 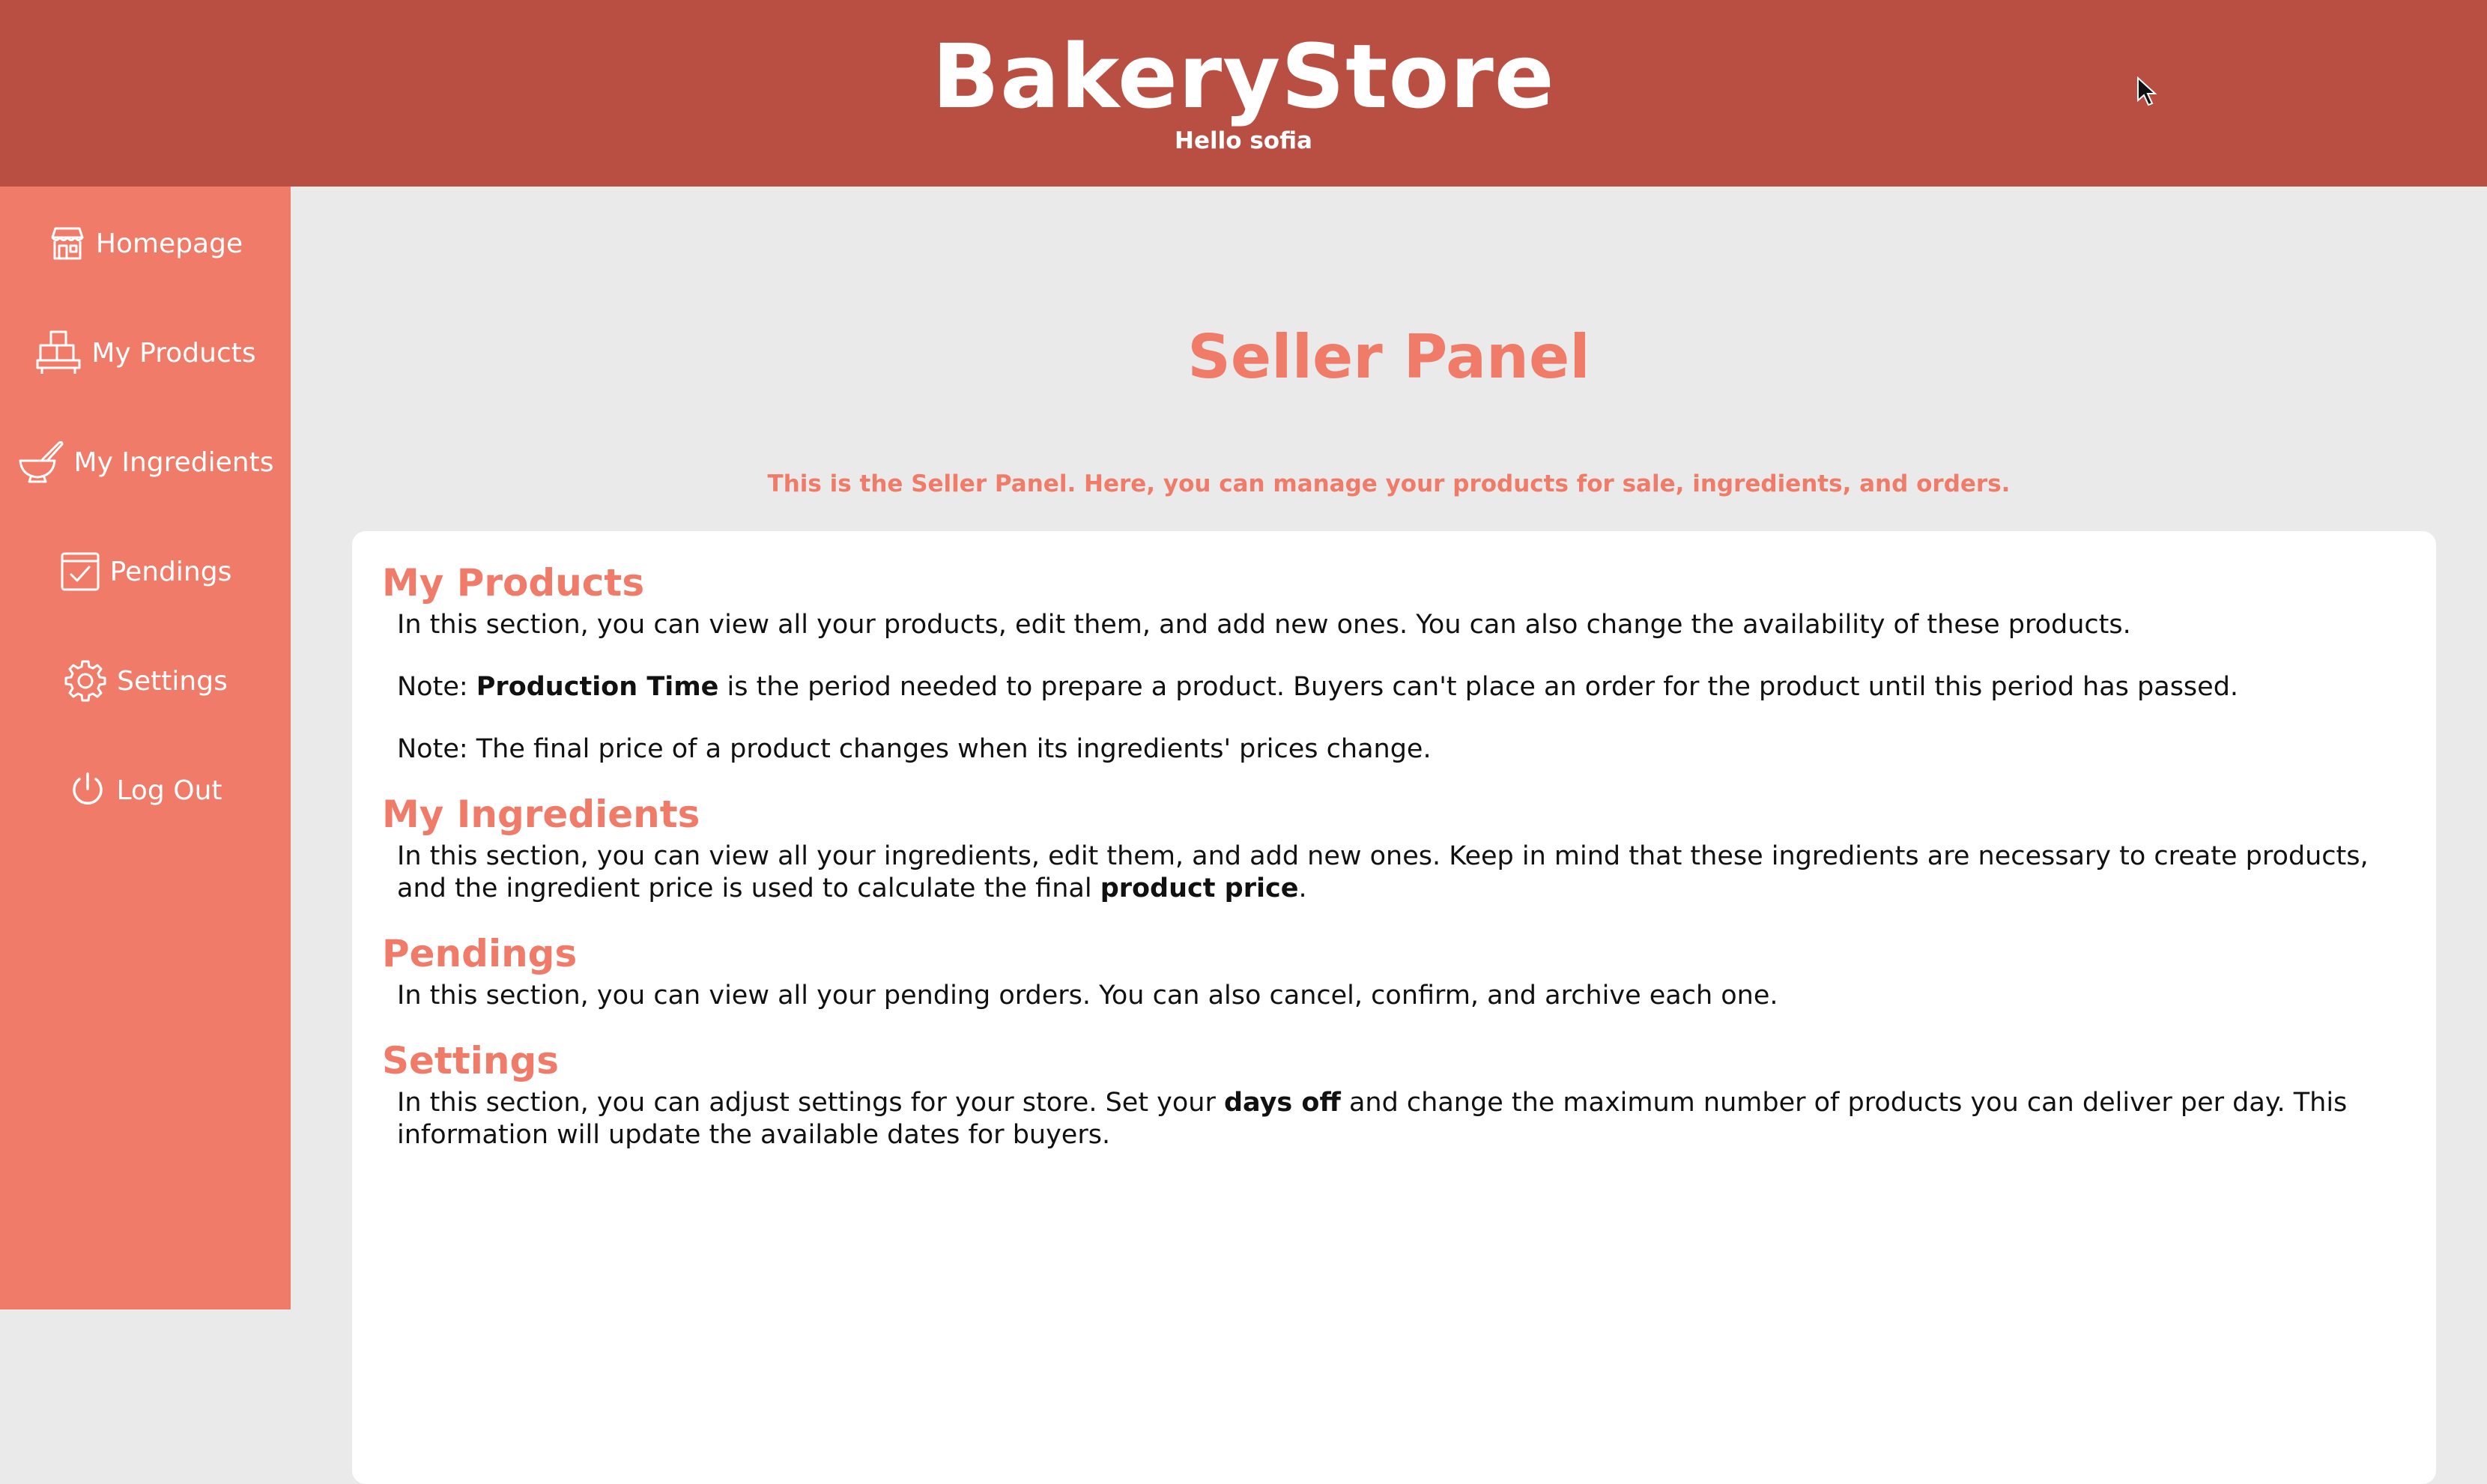 What do you see at coordinates (85, 681) in the screenshot?
I see `gear-icon` at bounding box center [85, 681].